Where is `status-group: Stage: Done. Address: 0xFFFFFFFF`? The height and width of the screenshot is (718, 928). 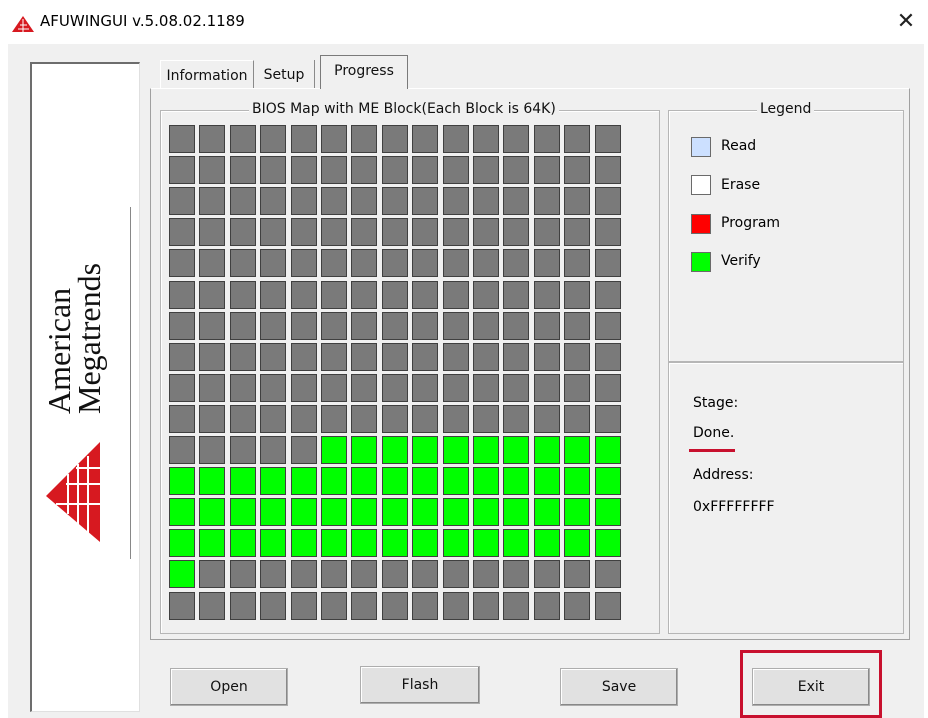
status-group: Stage: Done. Address: 0xFFFFFFFF is located at coordinates (786, 498).